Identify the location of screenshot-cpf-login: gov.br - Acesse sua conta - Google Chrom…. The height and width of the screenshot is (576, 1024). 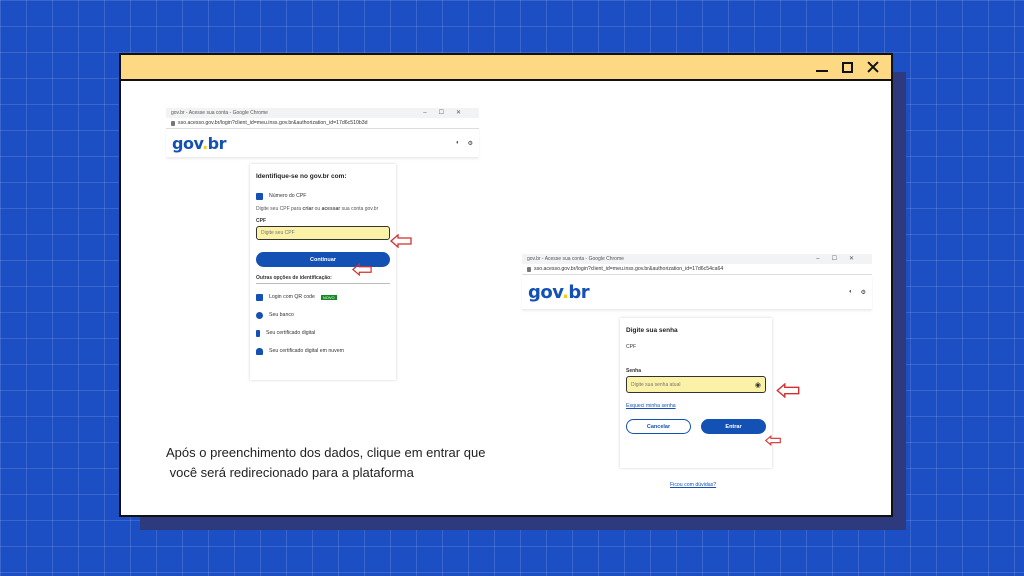
(322, 244).